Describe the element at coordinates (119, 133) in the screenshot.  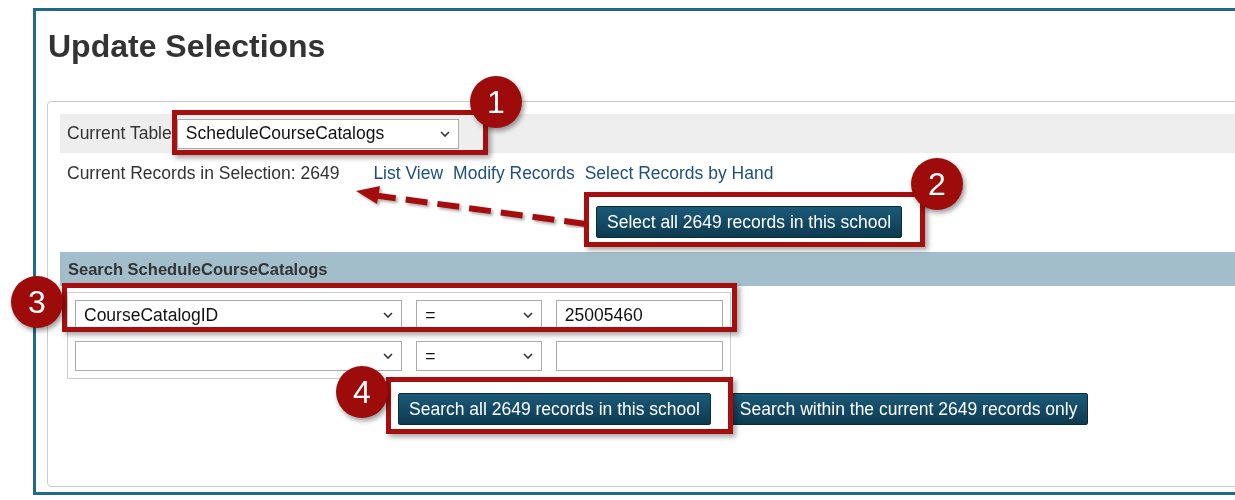
I see `field-label: Current Table` at that location.